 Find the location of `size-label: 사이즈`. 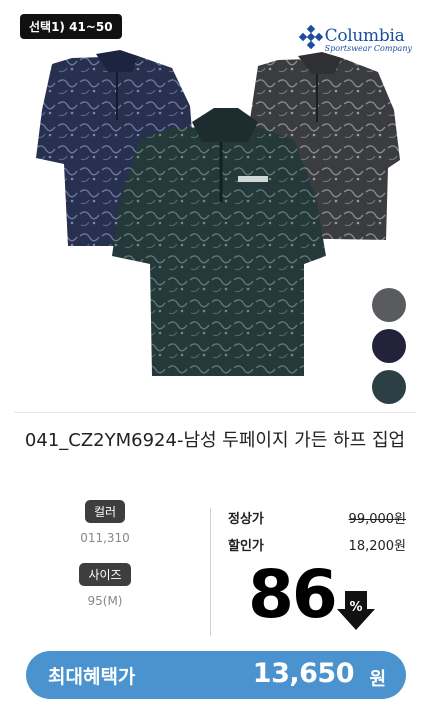

size-label: 사이즈 is located at coordinates (105, 574).